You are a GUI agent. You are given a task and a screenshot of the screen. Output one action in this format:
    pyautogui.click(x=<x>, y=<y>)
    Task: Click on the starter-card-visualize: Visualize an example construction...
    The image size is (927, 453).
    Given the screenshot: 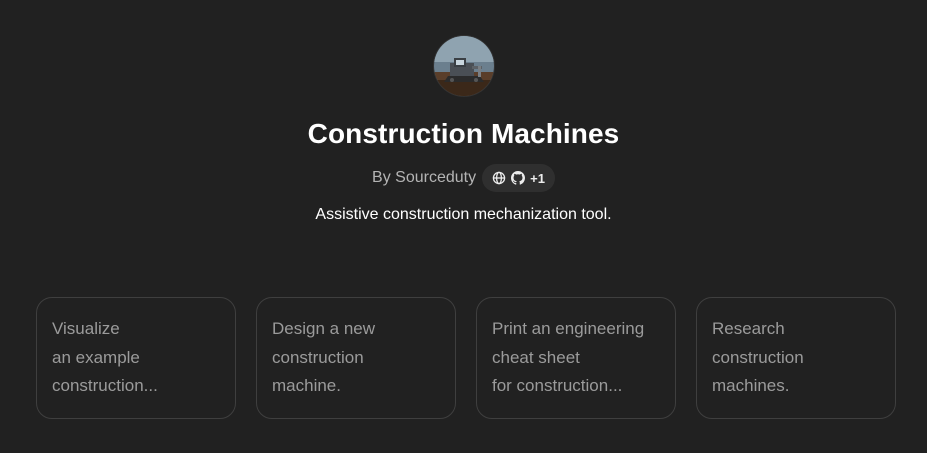 What is the action you would take?
    pyautogui.click(x=136, y=358)
    